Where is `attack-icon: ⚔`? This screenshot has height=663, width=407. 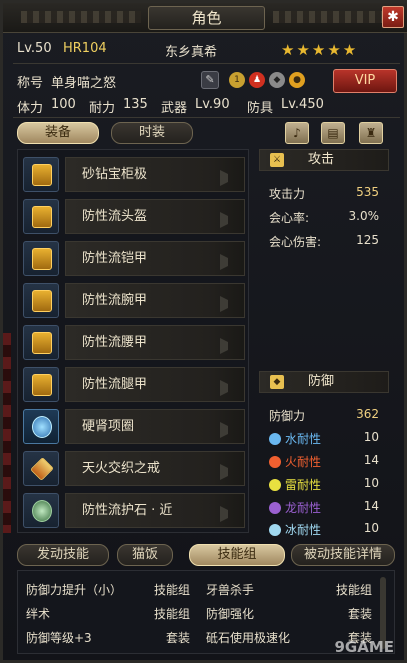 attack-icon: ⚔ is located at coordinates (277, 160).